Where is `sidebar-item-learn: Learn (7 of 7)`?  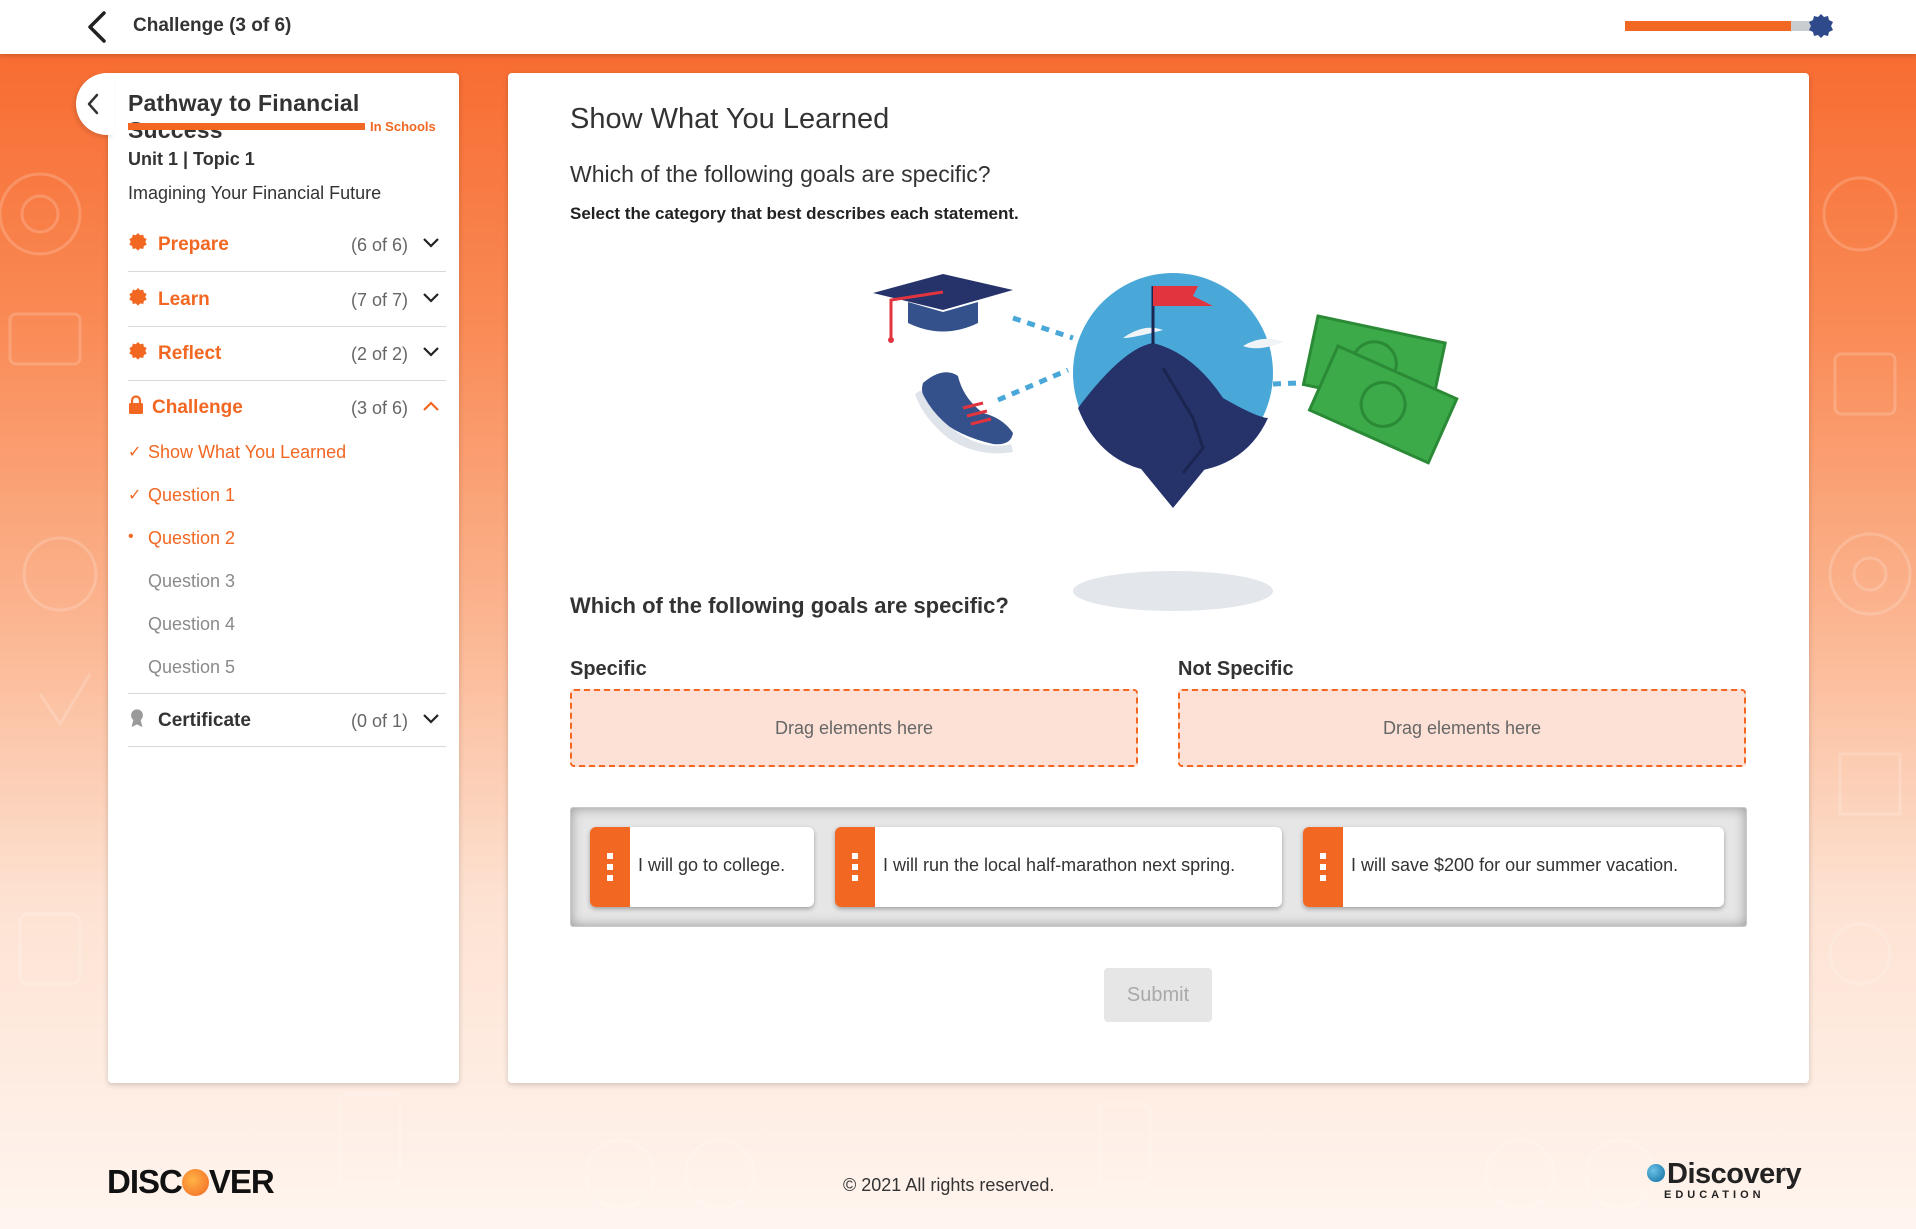
sidebar-item-learn: Learn (7 of 7) is located at coordinates (287, 300).